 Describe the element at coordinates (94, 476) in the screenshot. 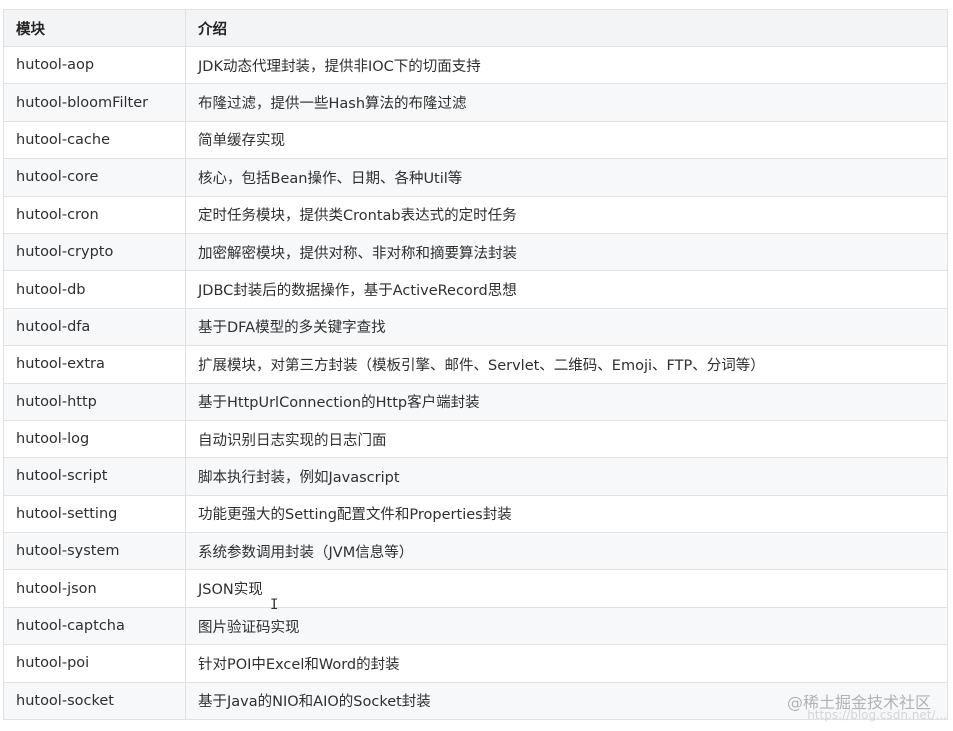

I see `module-name-cell: hutool-script` at that location.